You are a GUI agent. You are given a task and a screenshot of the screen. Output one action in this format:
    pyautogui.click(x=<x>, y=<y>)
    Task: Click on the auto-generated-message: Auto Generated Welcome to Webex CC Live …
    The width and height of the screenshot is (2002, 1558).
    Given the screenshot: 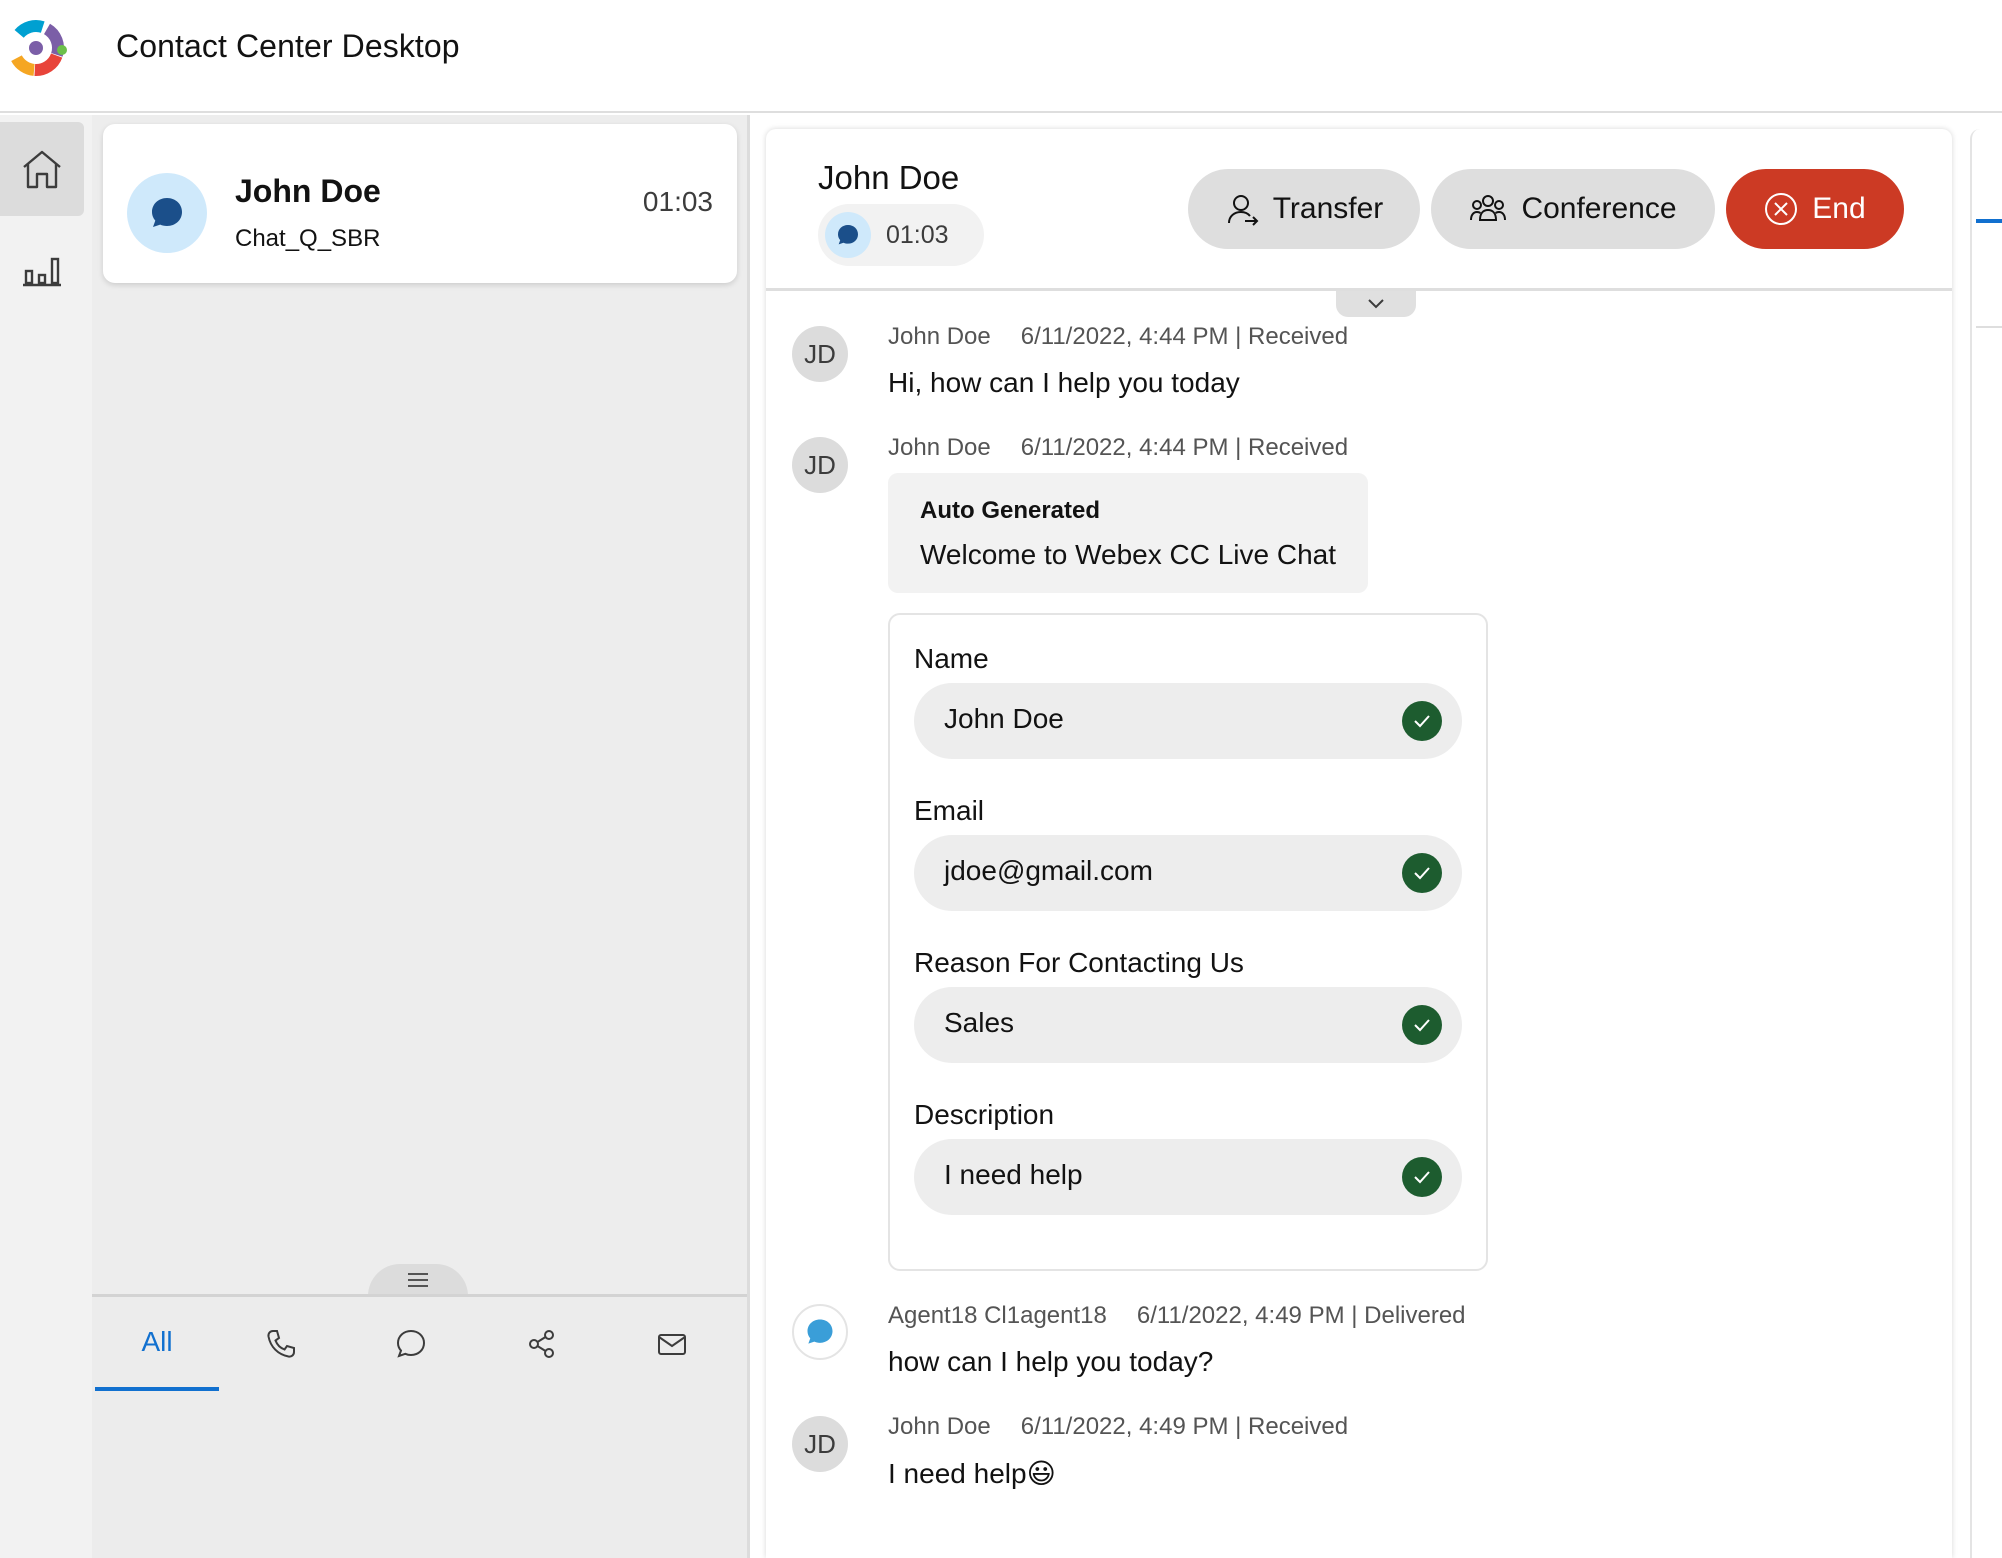 What is the action you would take?
    pyautogui.click(x=1128, y=533)
    